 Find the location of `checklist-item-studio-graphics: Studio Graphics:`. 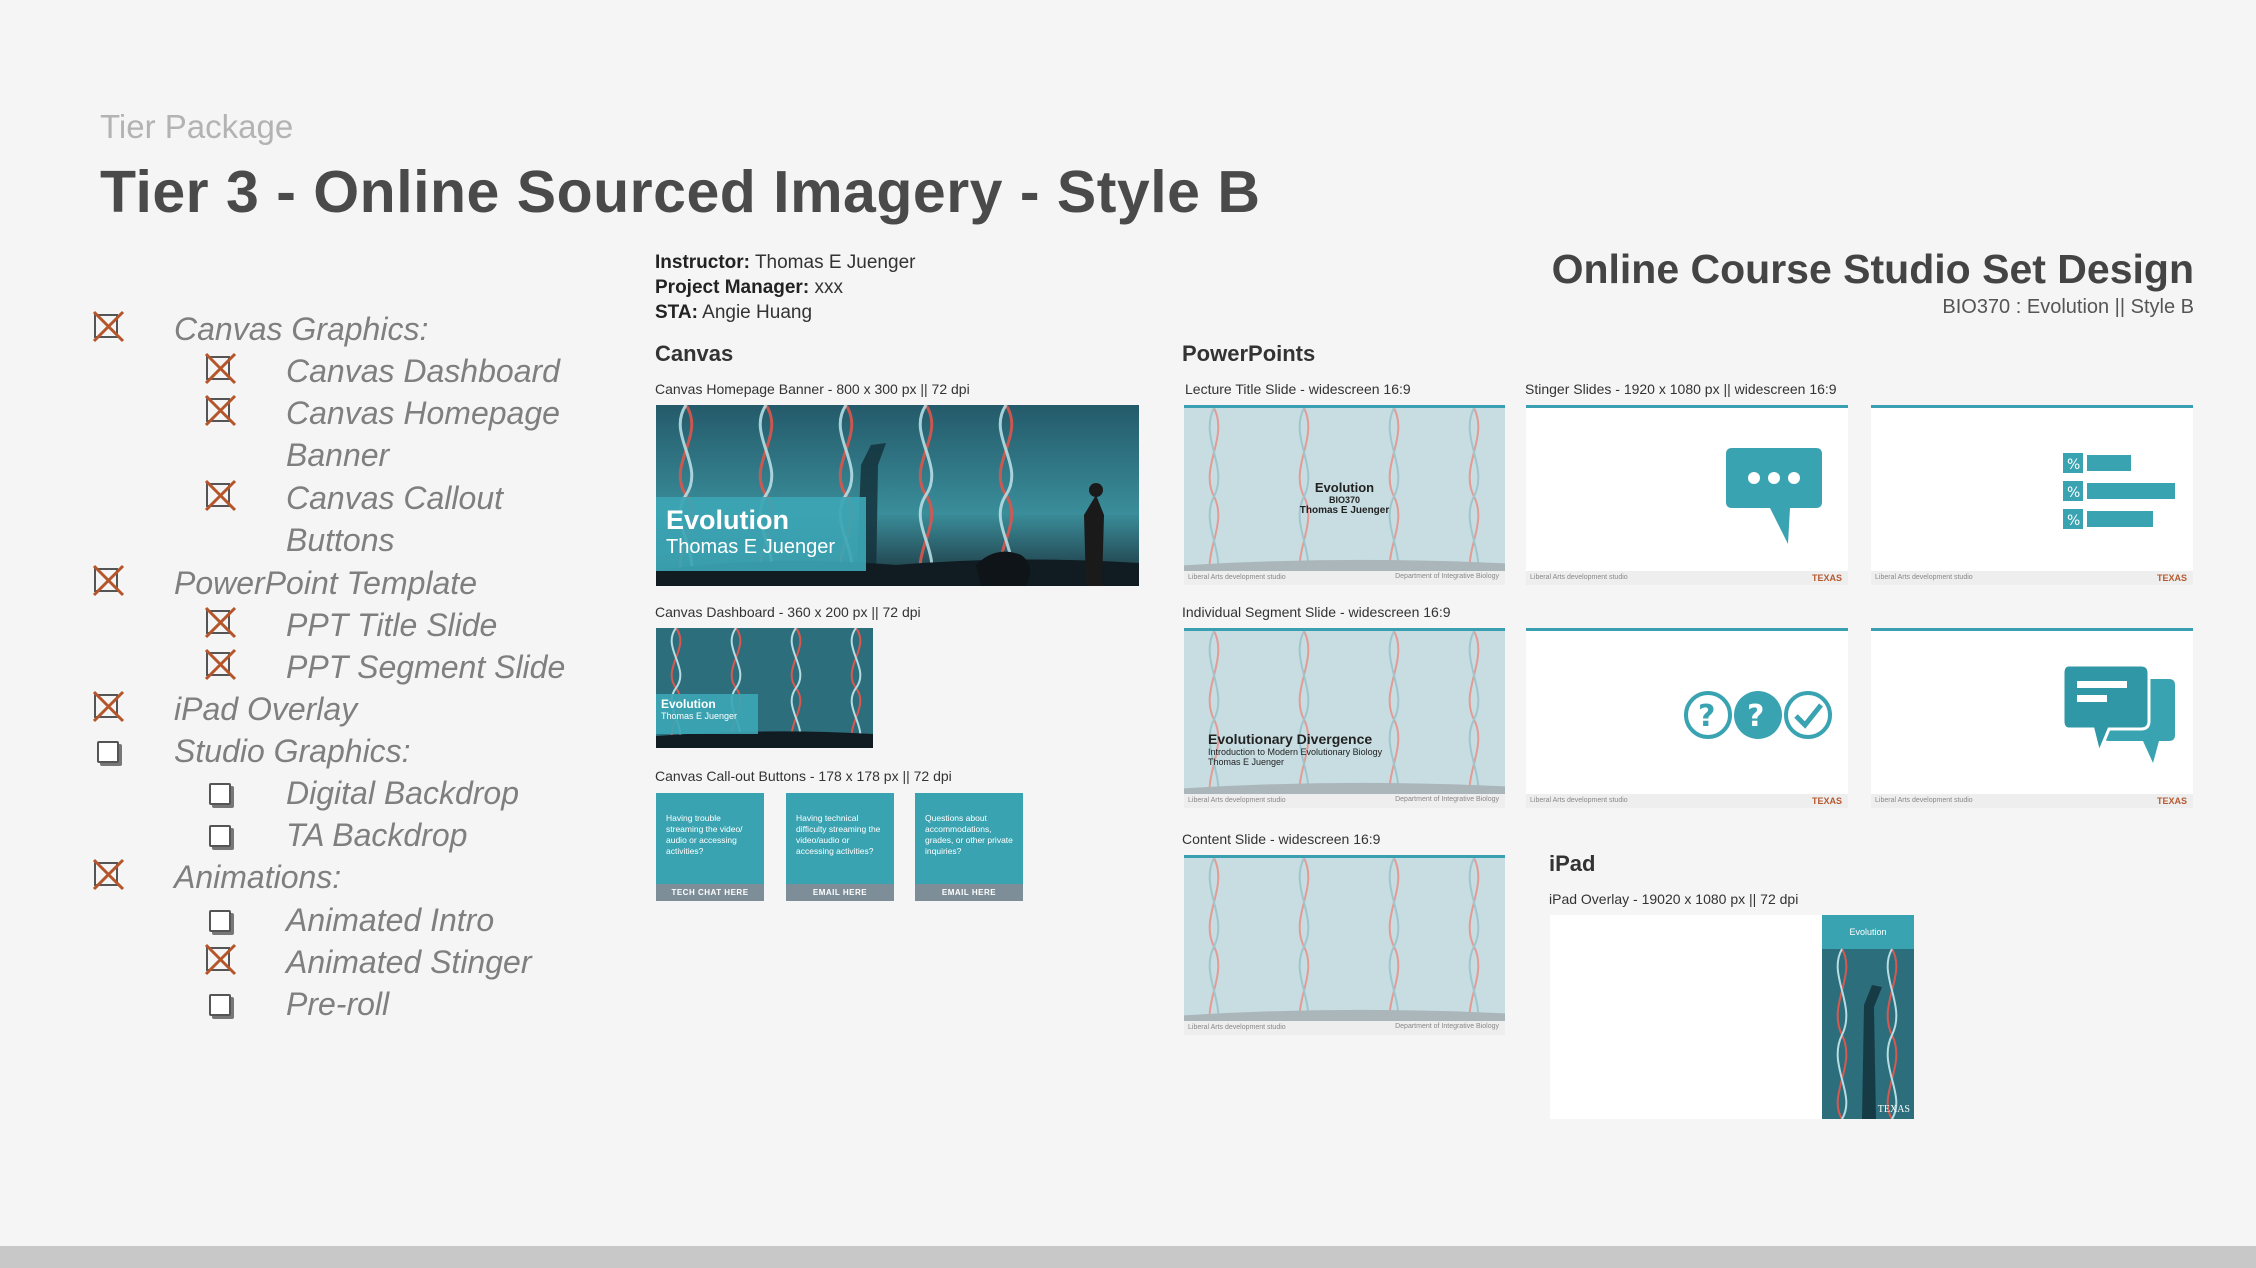

checklist-item-studio-graphics: Studio Graphics: is located at coordinates (292, 751).